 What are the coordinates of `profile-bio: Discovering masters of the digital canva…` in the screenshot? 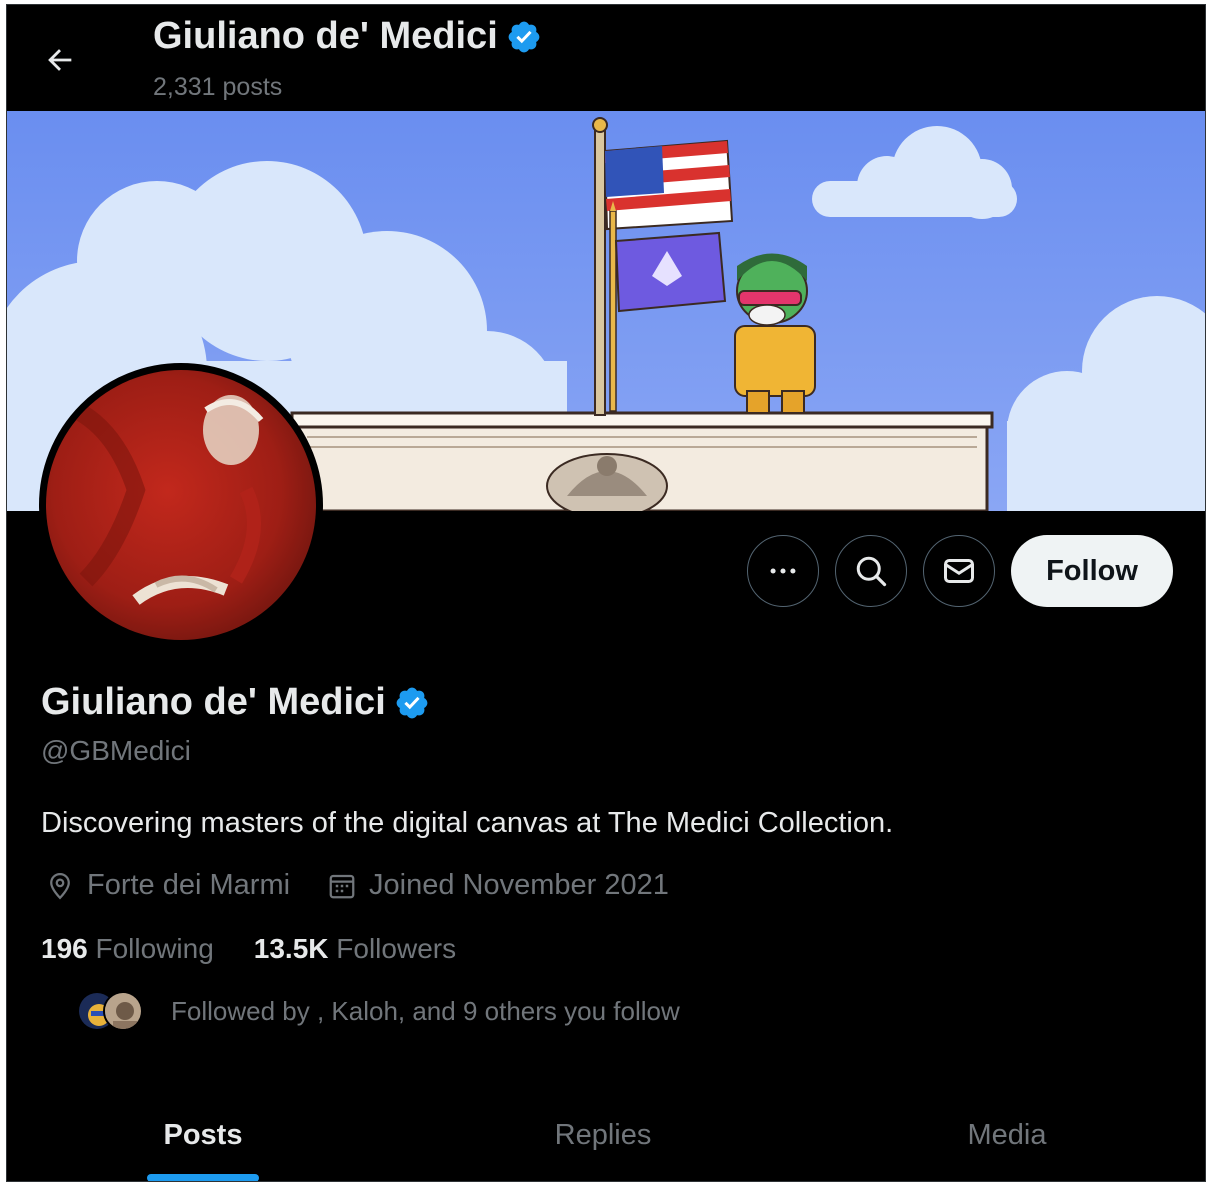 It's located at (467, 823).